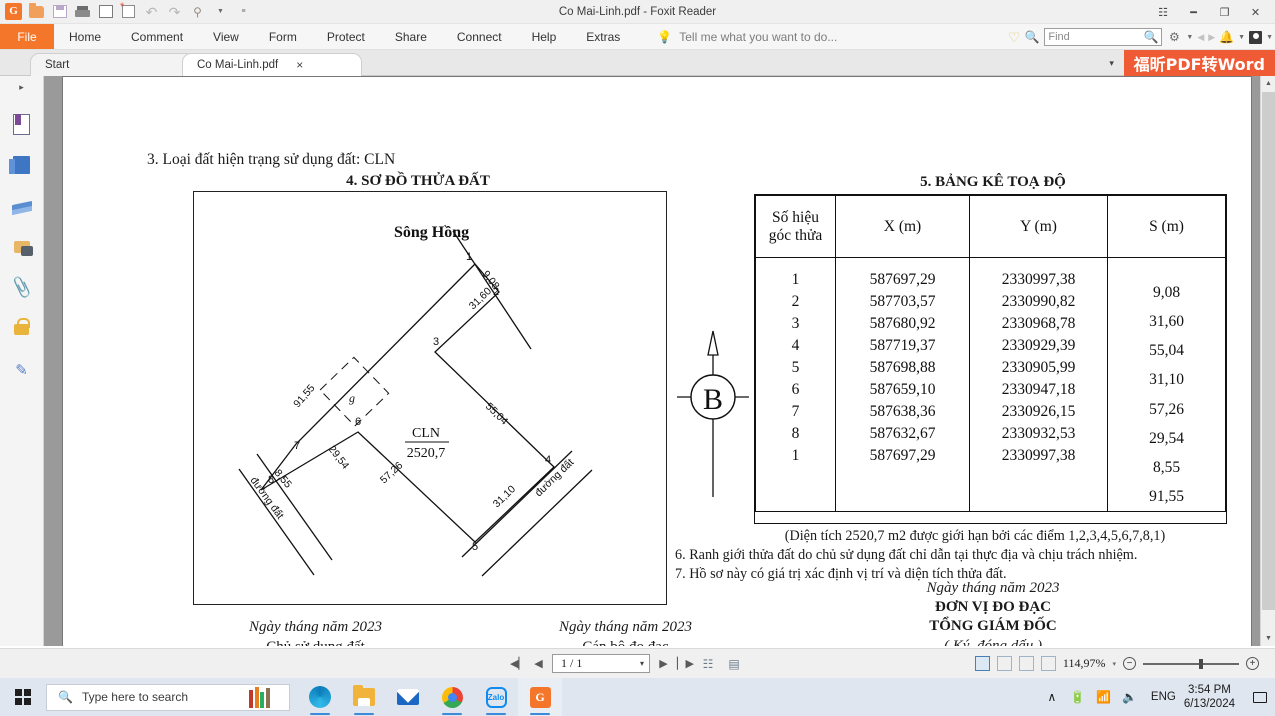 This screenshot has width=1275, height=716. I want to click on promo-banner: 福昕PDF转Word, so click(1199, 63).